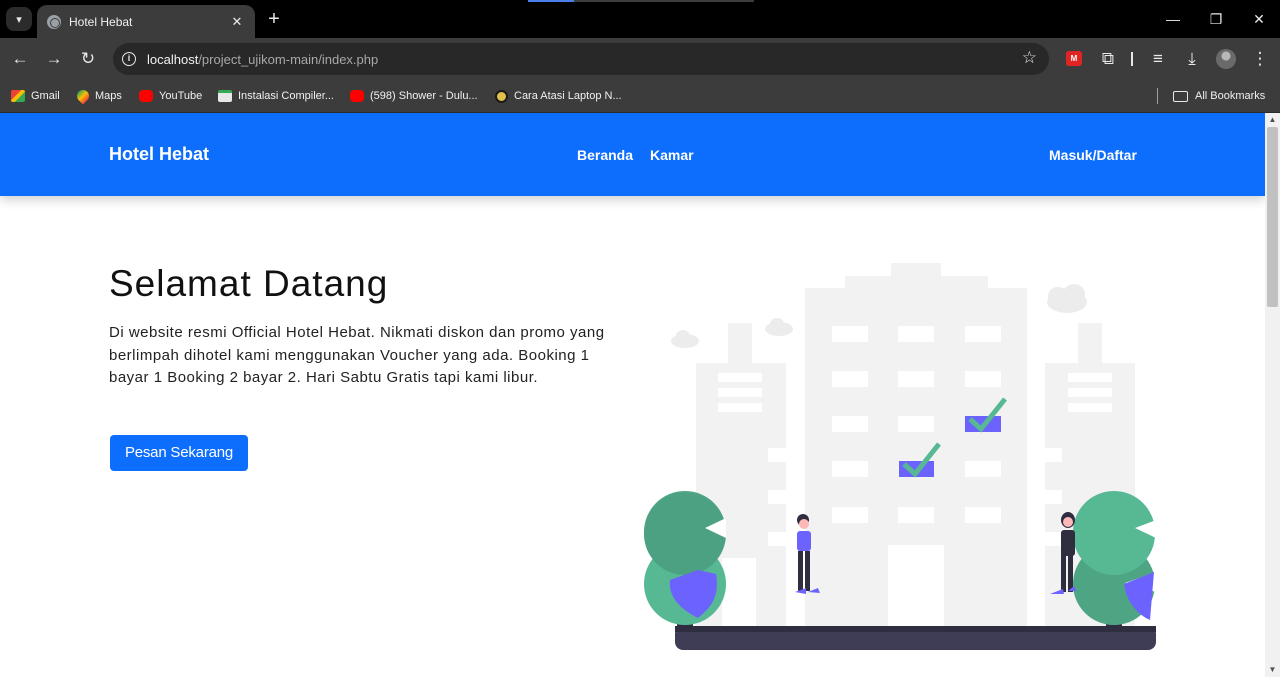 This screenshot has height=677, width=1280. I want to click on nav-link-beranda: Beranda, so click(605, 155).